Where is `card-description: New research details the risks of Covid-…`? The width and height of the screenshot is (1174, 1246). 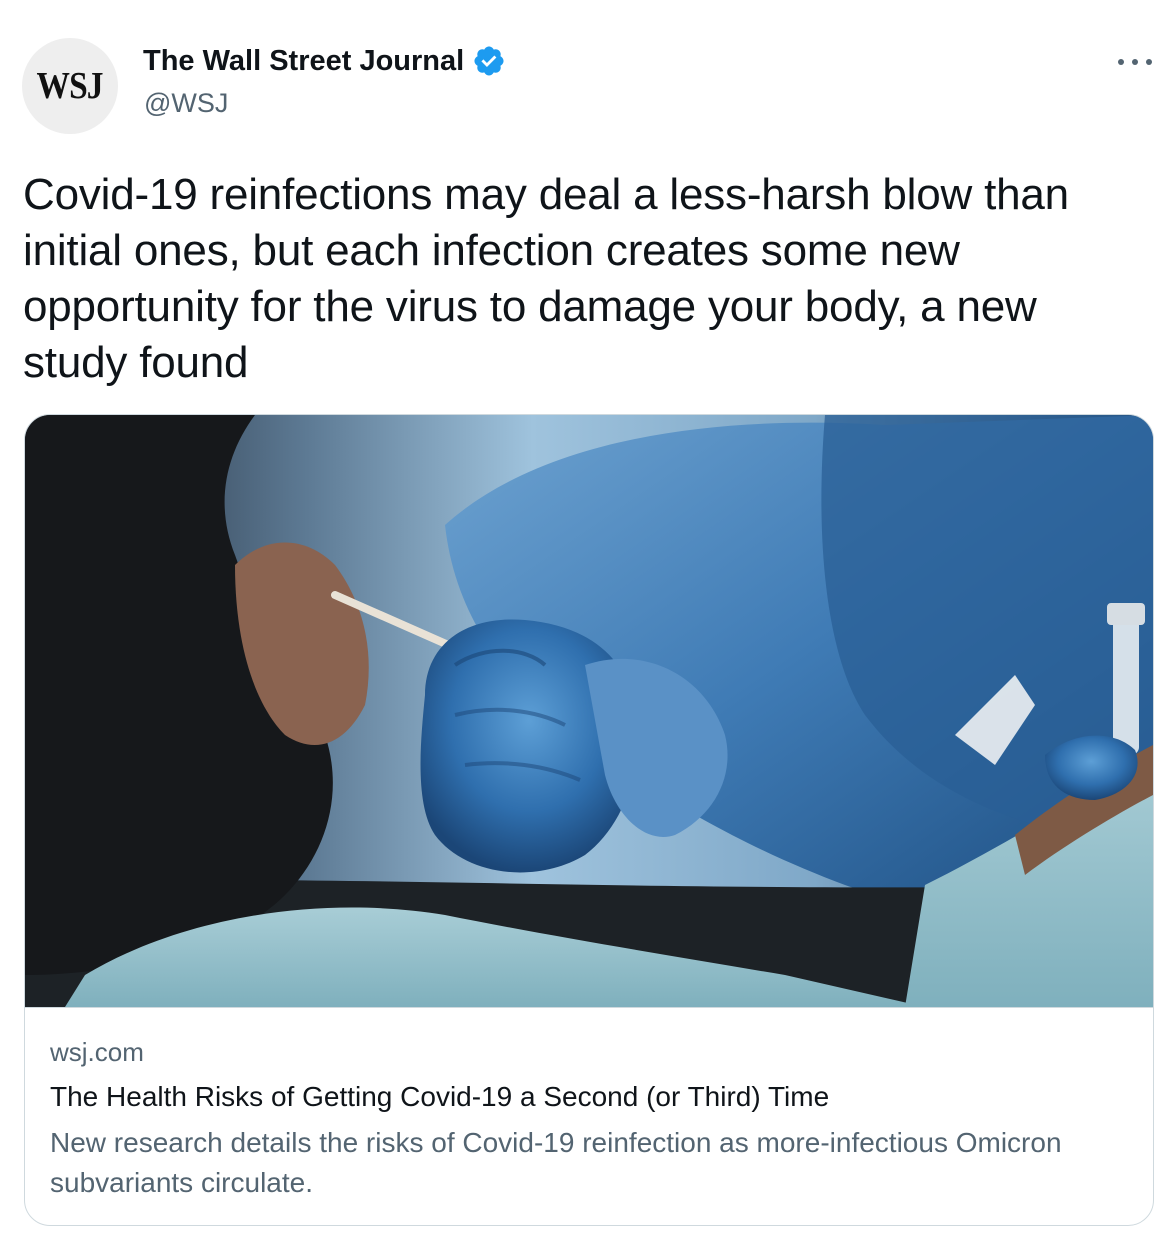 card-description: New research details the risks of Covid-… is located at coordinates (556, 1162).